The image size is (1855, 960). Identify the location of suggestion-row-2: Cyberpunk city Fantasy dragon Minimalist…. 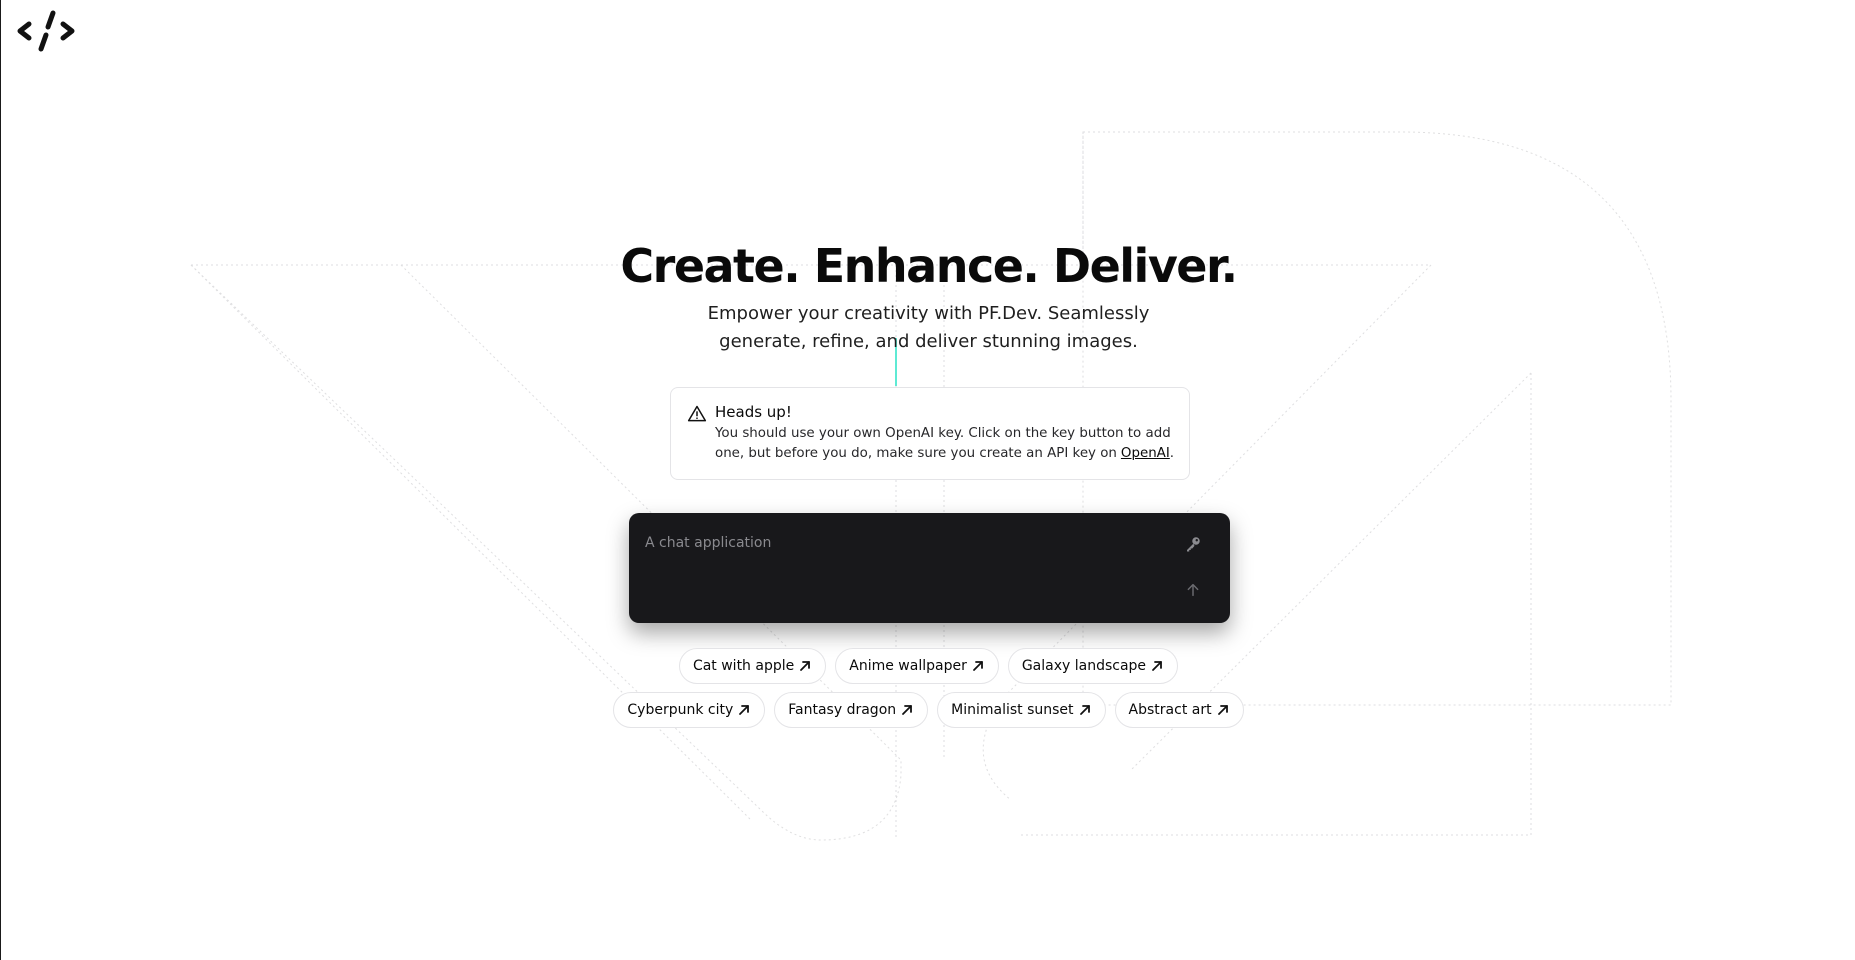
(928, 710).